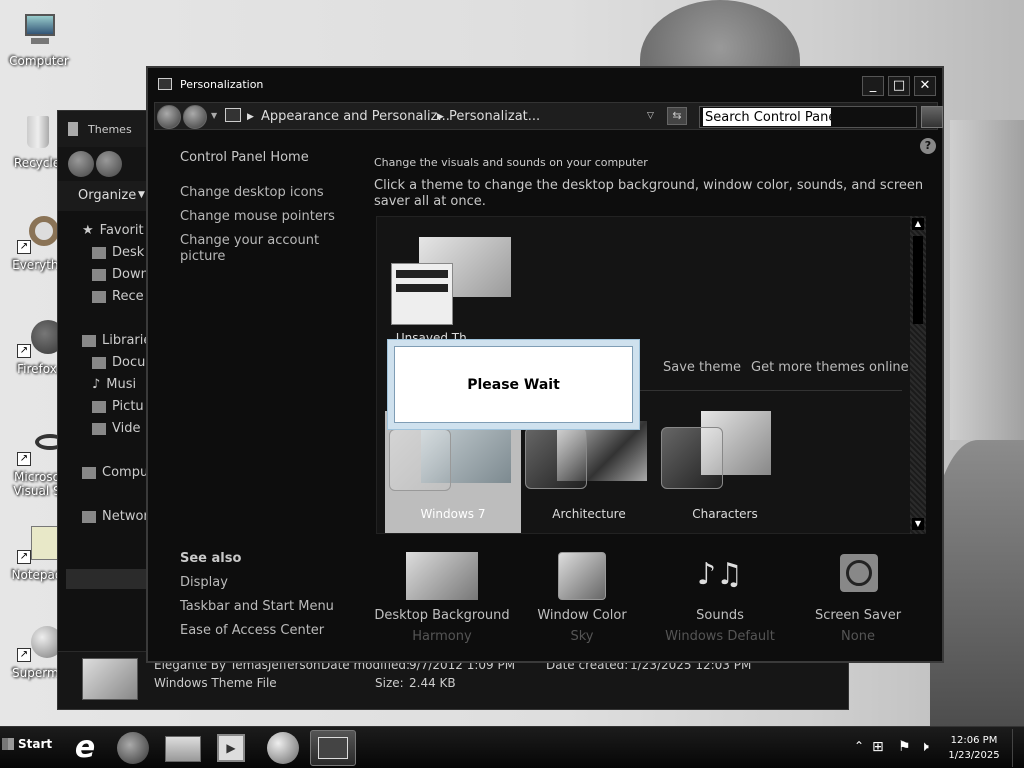 The image size is (1024, 768). I want to click on nav-label: Networ, so click(125, 516).